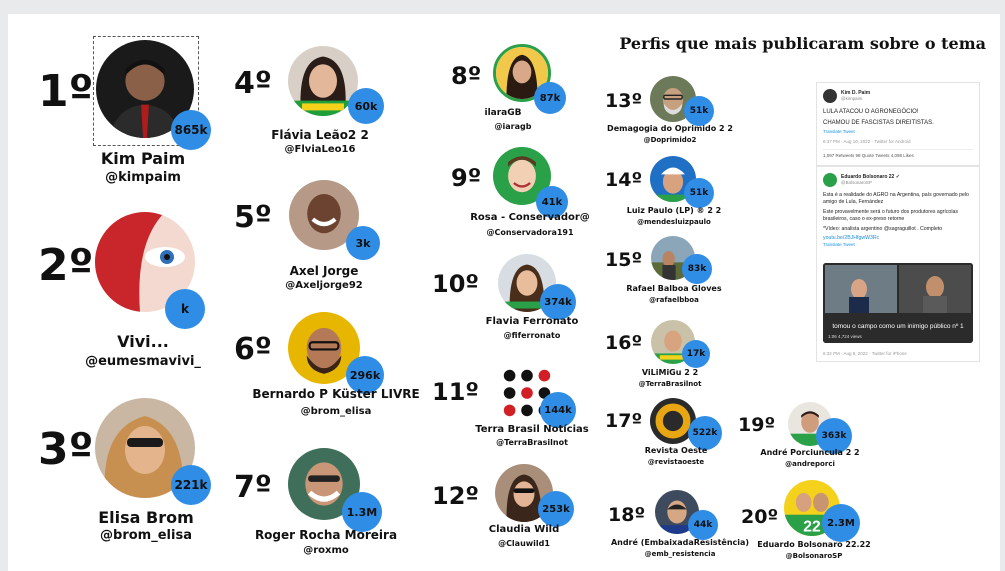  Describe the element at coordinates (856, 183) in the screenshot. I see `tweet-handle: @BolsonaroSP` at that location.